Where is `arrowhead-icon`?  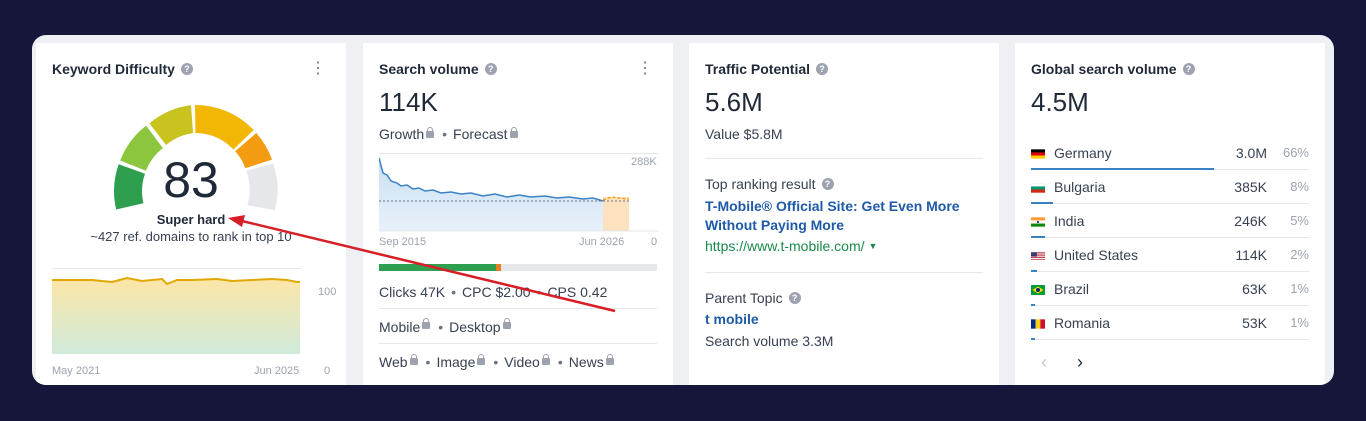 arrowhead-icon is located at coordinates (236, 221).